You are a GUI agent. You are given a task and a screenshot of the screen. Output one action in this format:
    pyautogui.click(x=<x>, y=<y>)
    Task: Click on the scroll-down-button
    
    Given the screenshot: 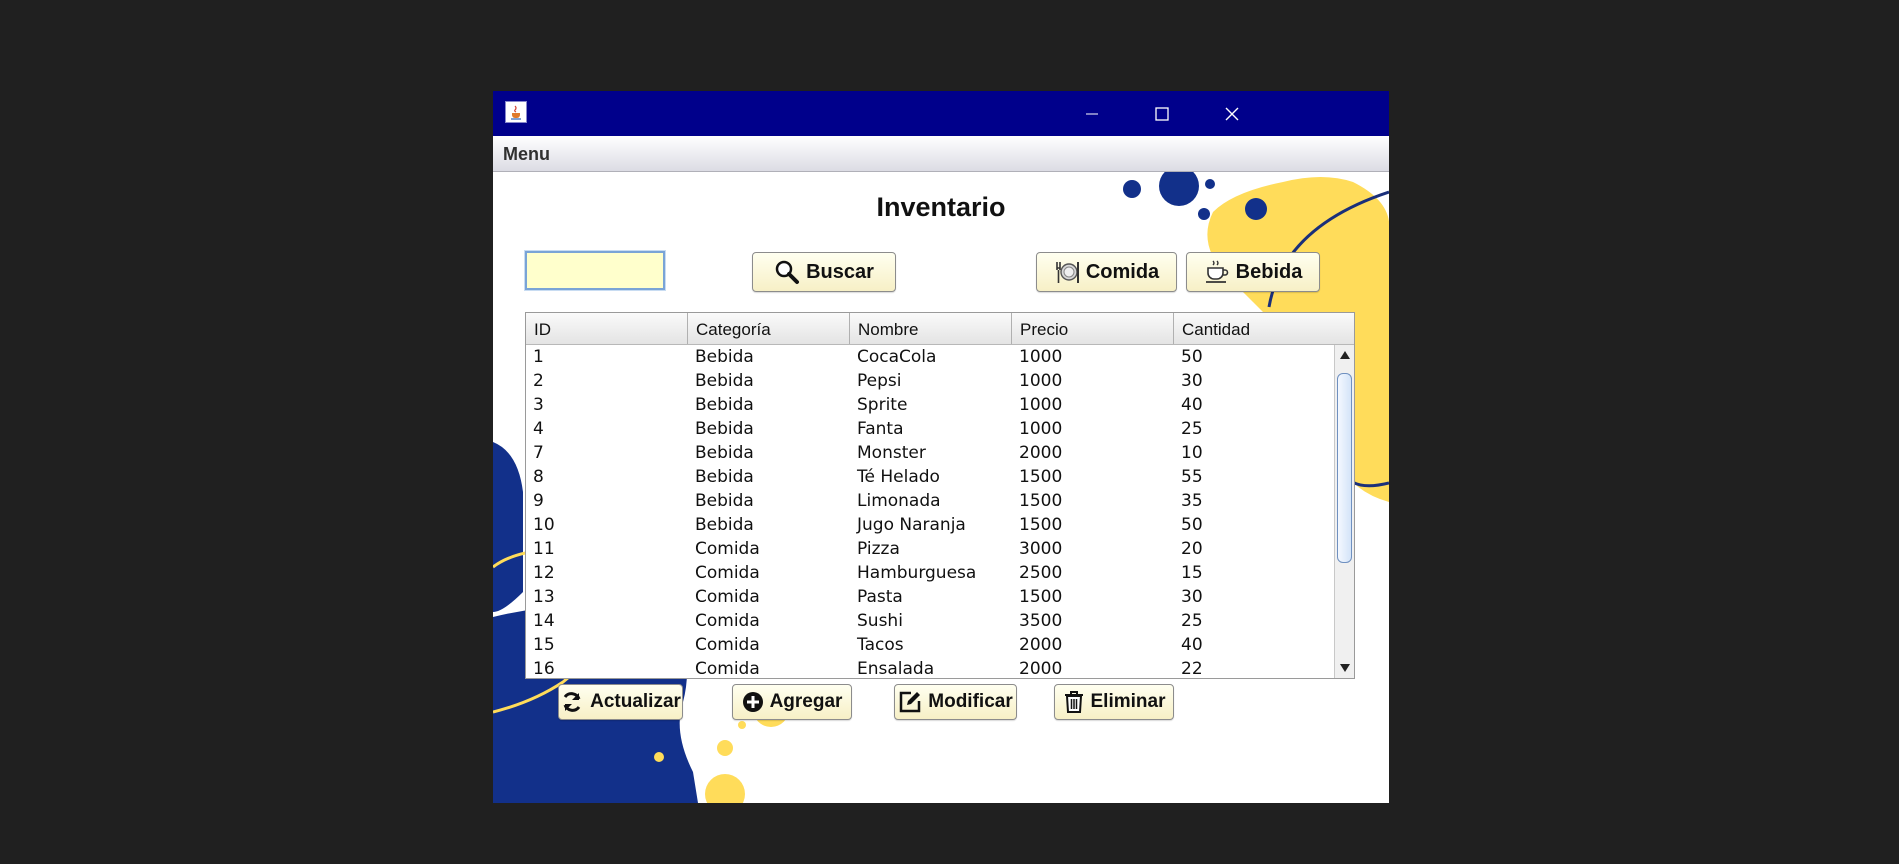 What is the action you would take?
    pyautogui.click(x=1344, y=668)
    